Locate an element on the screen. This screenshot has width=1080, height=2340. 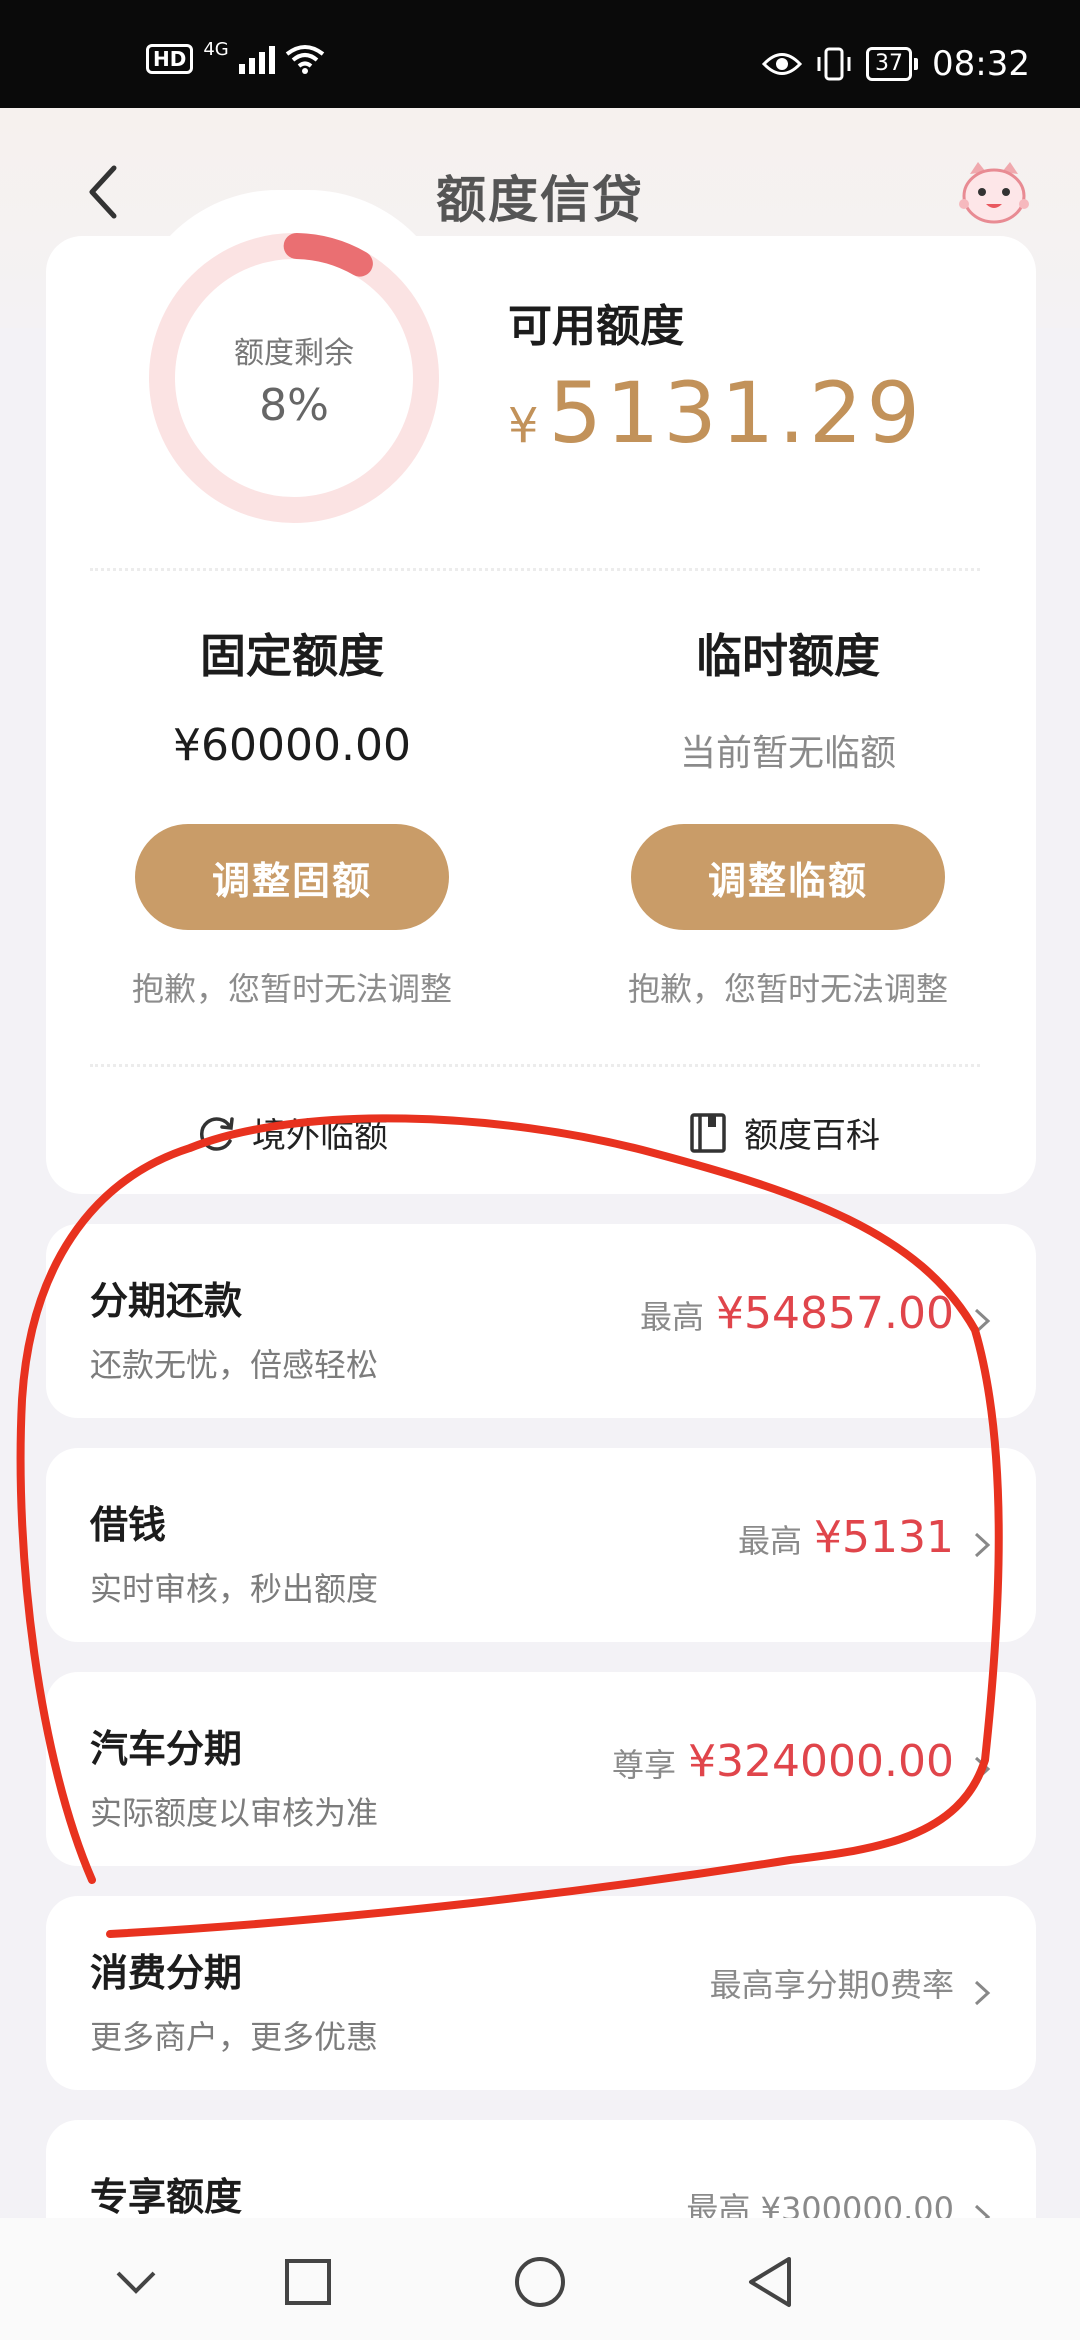
home-icon is located at coordinates (540, 2282).